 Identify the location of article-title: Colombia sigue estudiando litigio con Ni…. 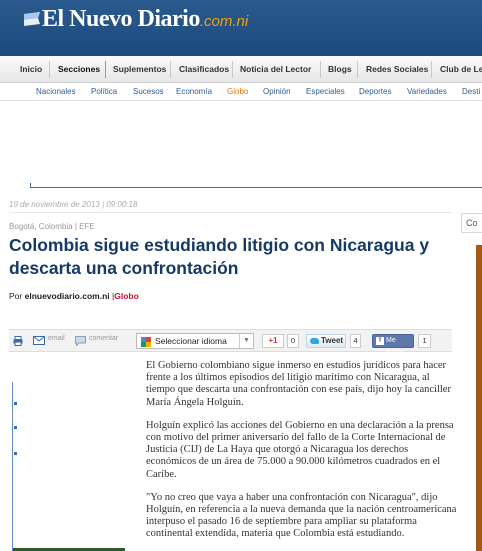
(219, 256).